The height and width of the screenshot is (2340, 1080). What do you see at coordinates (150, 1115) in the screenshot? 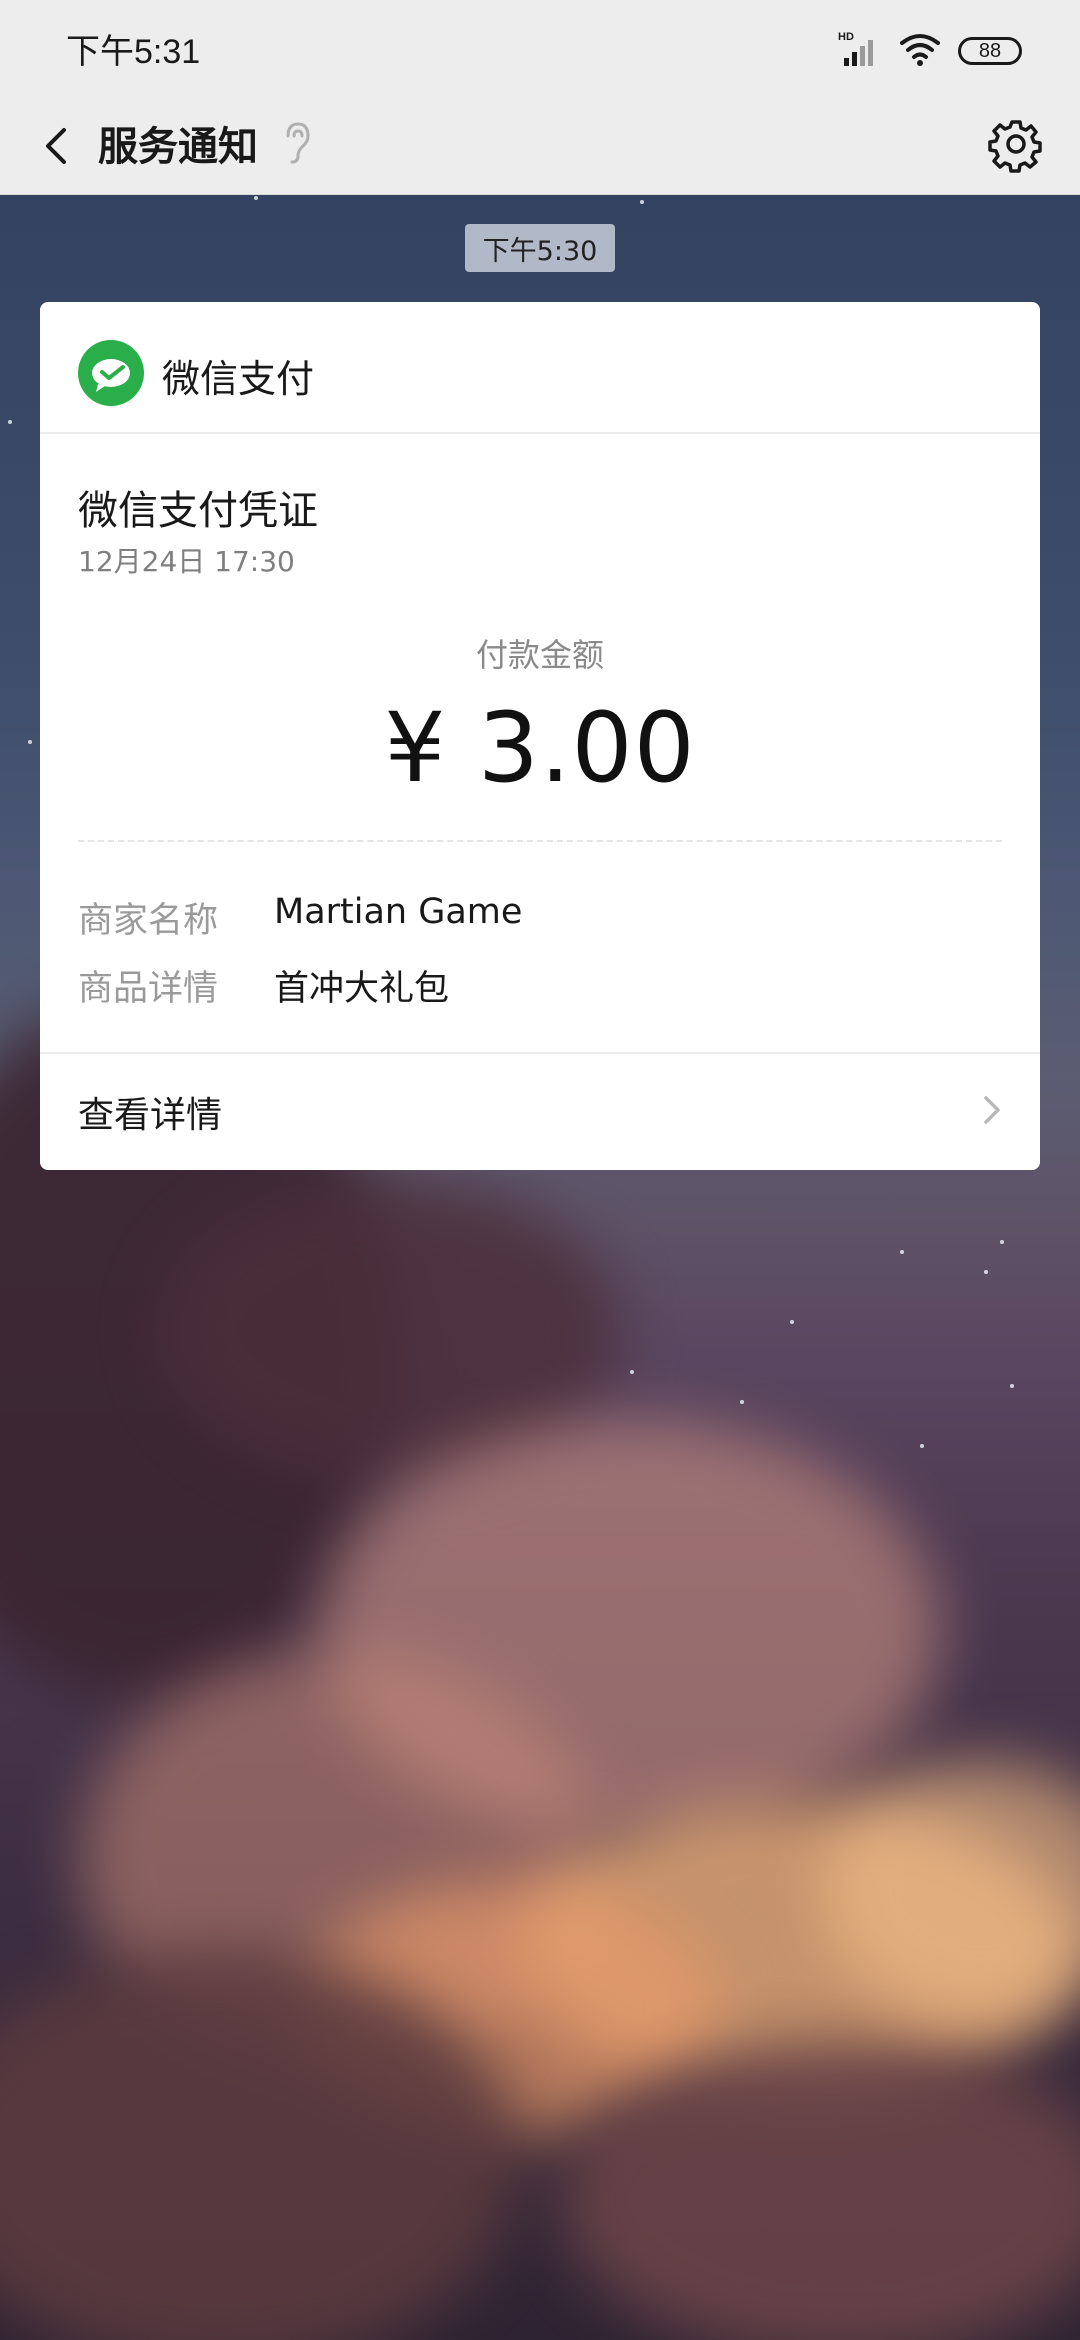
I see `view-details-label: 查看详情` at bounding box center [150, 1115].